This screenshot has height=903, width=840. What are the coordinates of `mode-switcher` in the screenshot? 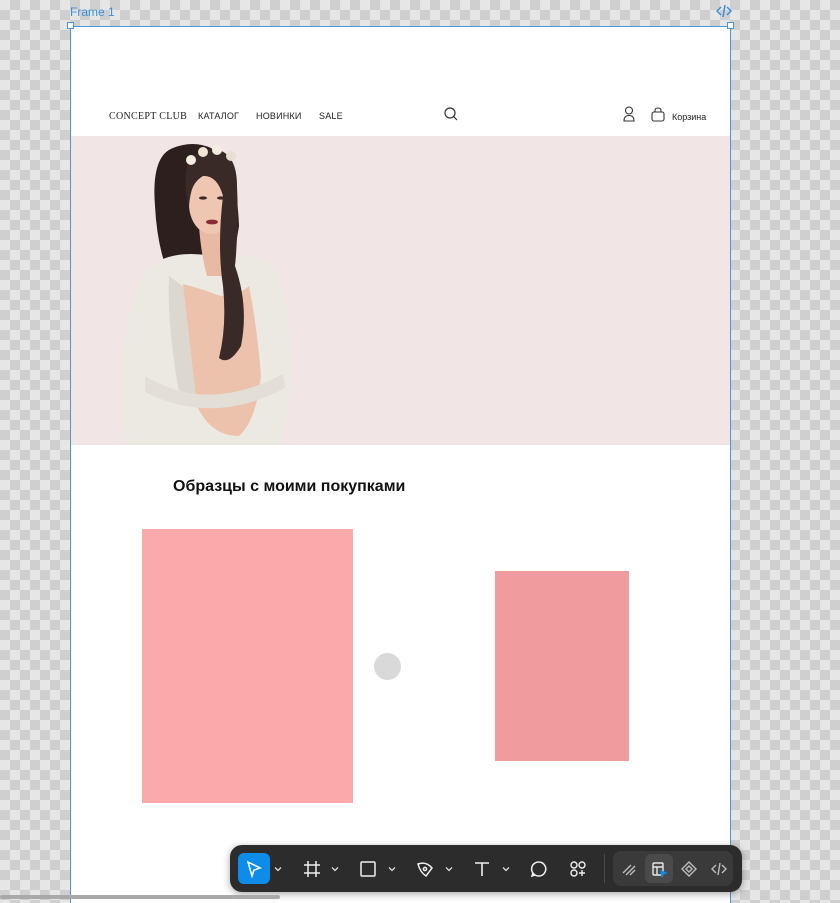 It's located at (673, 868).